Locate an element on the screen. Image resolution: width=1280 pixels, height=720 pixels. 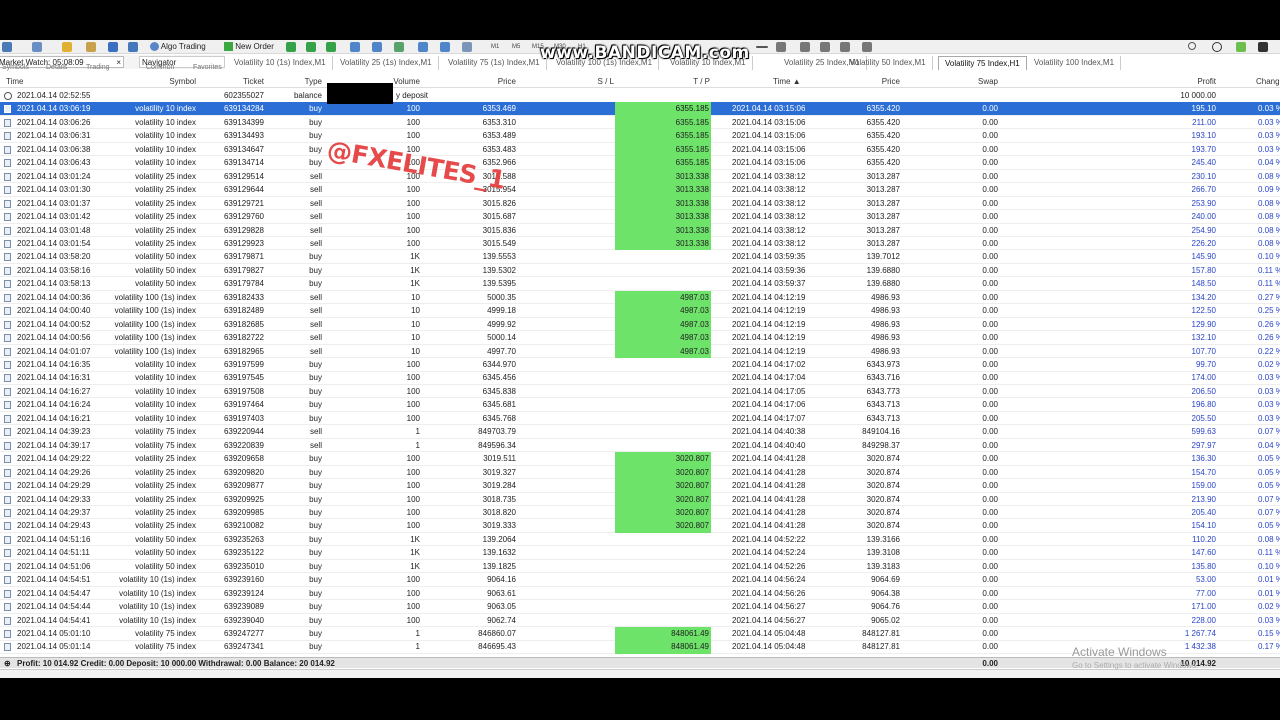
candles-icon is located at coordinates (311, 47).